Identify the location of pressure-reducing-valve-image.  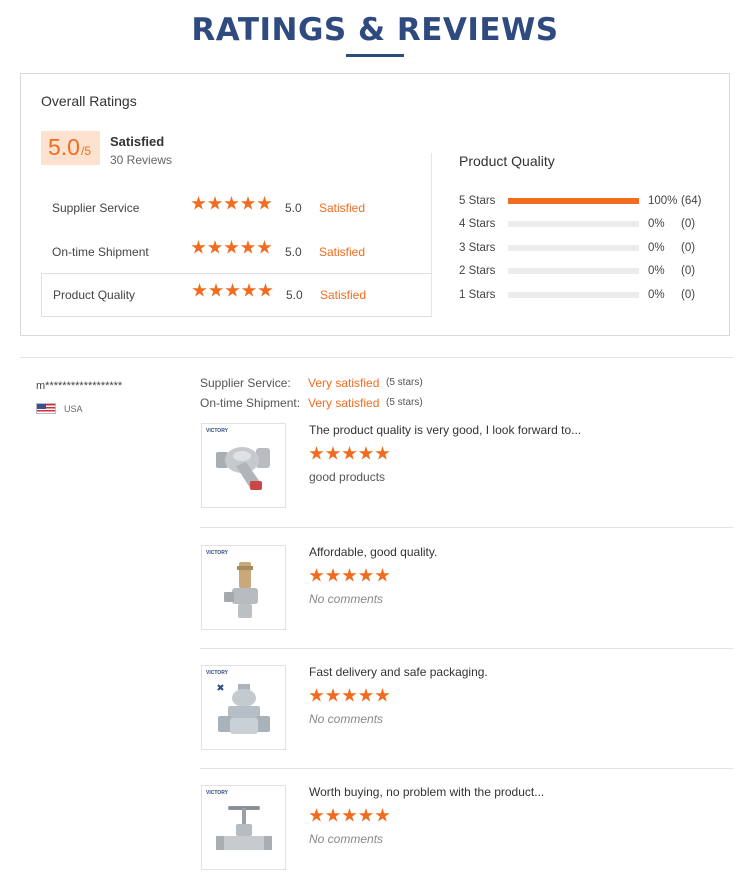
(243, 709).